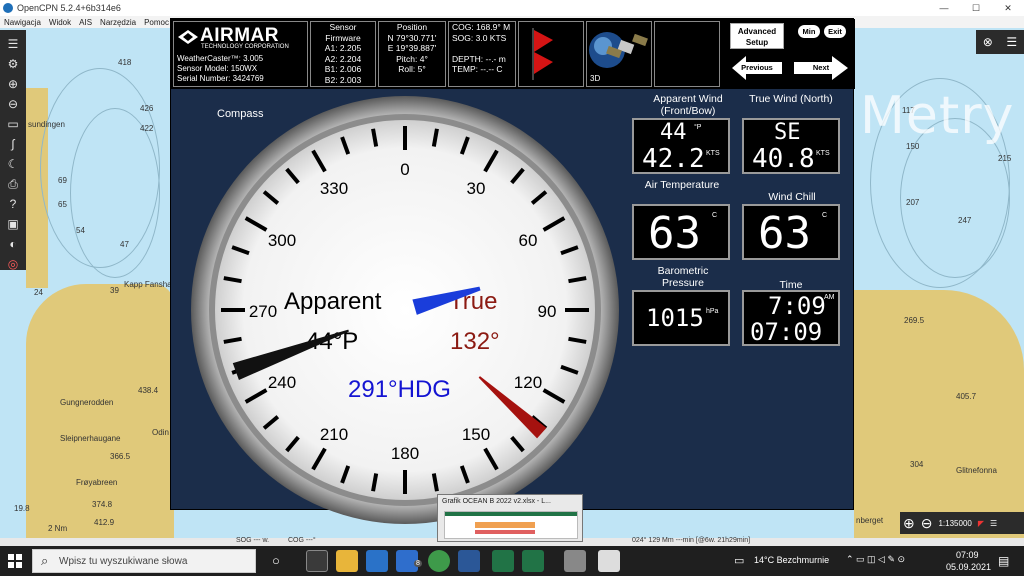  I want to click on flag-button, so click(551, 54).